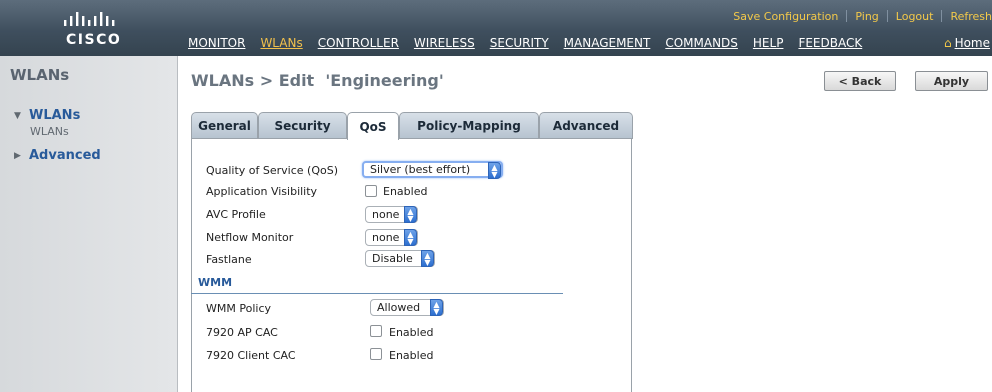 This screenshot has height=392, width=992. What do you see at coordinates (250, 237) in the screenshot?
I see `netflow-label: Netflow Monitor` at bounding box center [250, 237].